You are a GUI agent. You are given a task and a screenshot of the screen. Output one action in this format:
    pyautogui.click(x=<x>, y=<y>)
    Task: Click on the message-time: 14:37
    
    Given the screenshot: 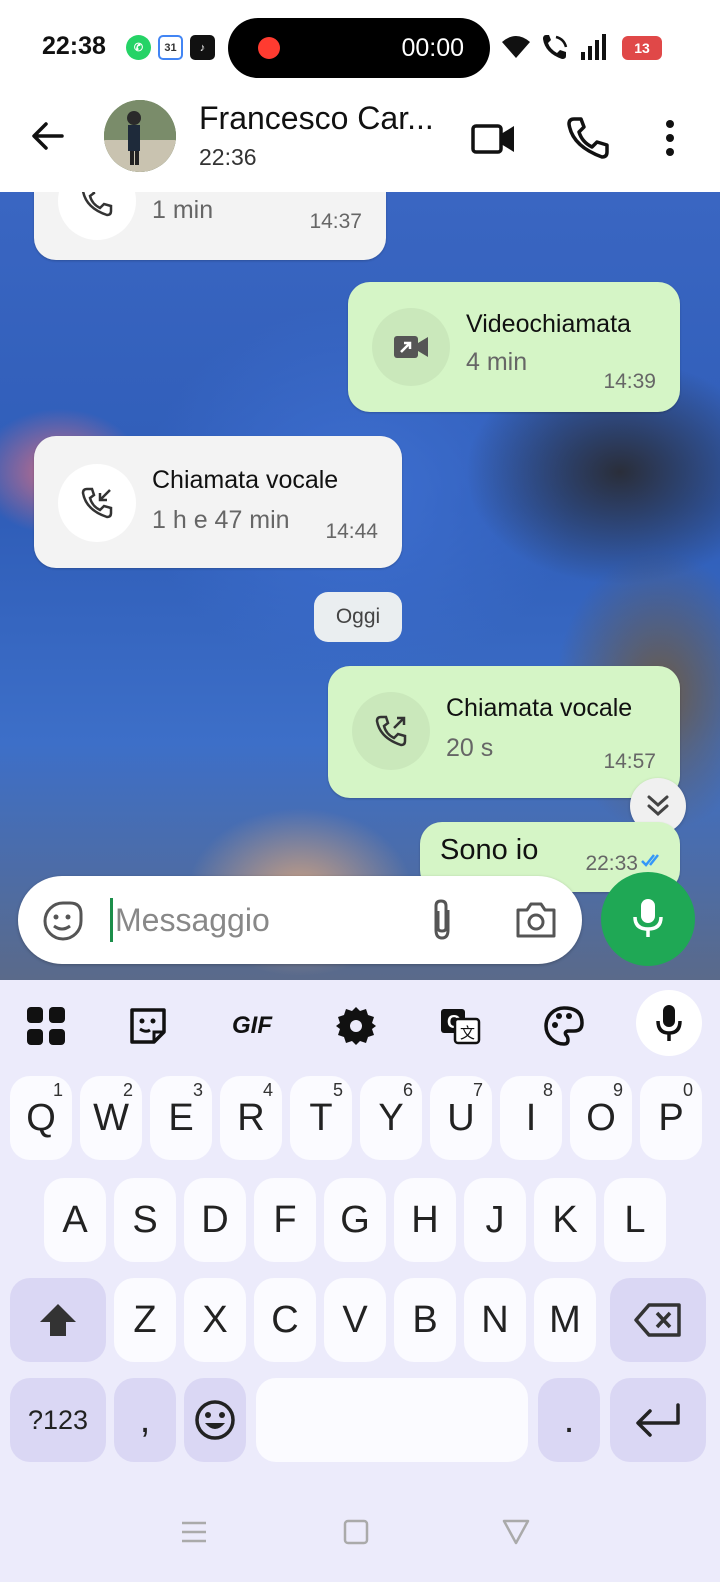 What is the action you would take?
    pyautogui.click(x=335, y=221)
    